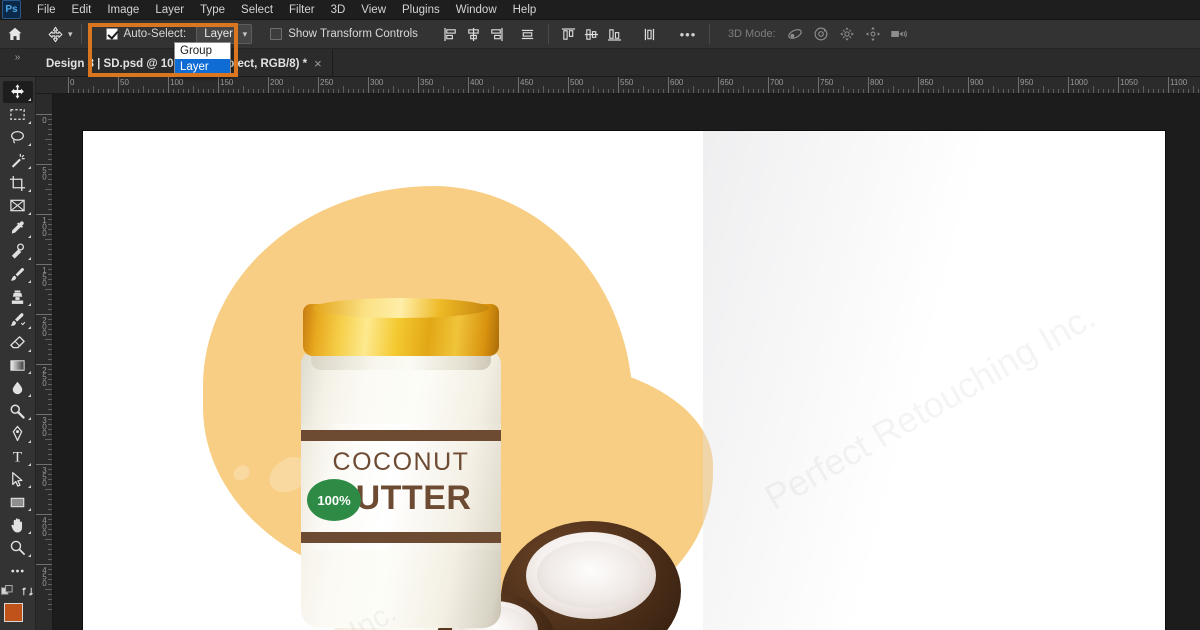 This screenshot has width=1200, height=630. I want to click on align-top-edges-icon, so click(569, 34).